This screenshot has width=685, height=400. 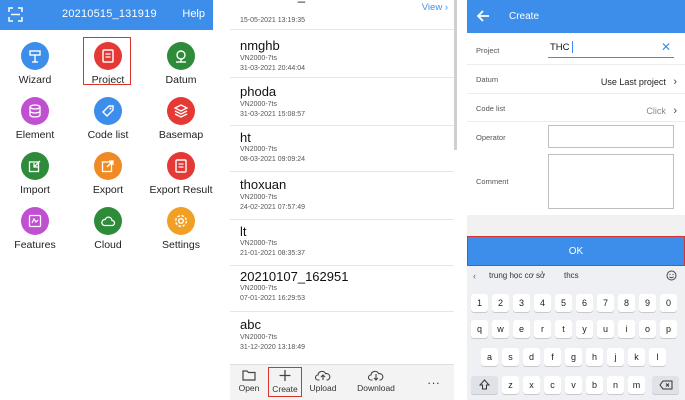 What do you see at coordinates (605, 329) in the screenshot?
I see `key: u` at bounding box center [605, 329].